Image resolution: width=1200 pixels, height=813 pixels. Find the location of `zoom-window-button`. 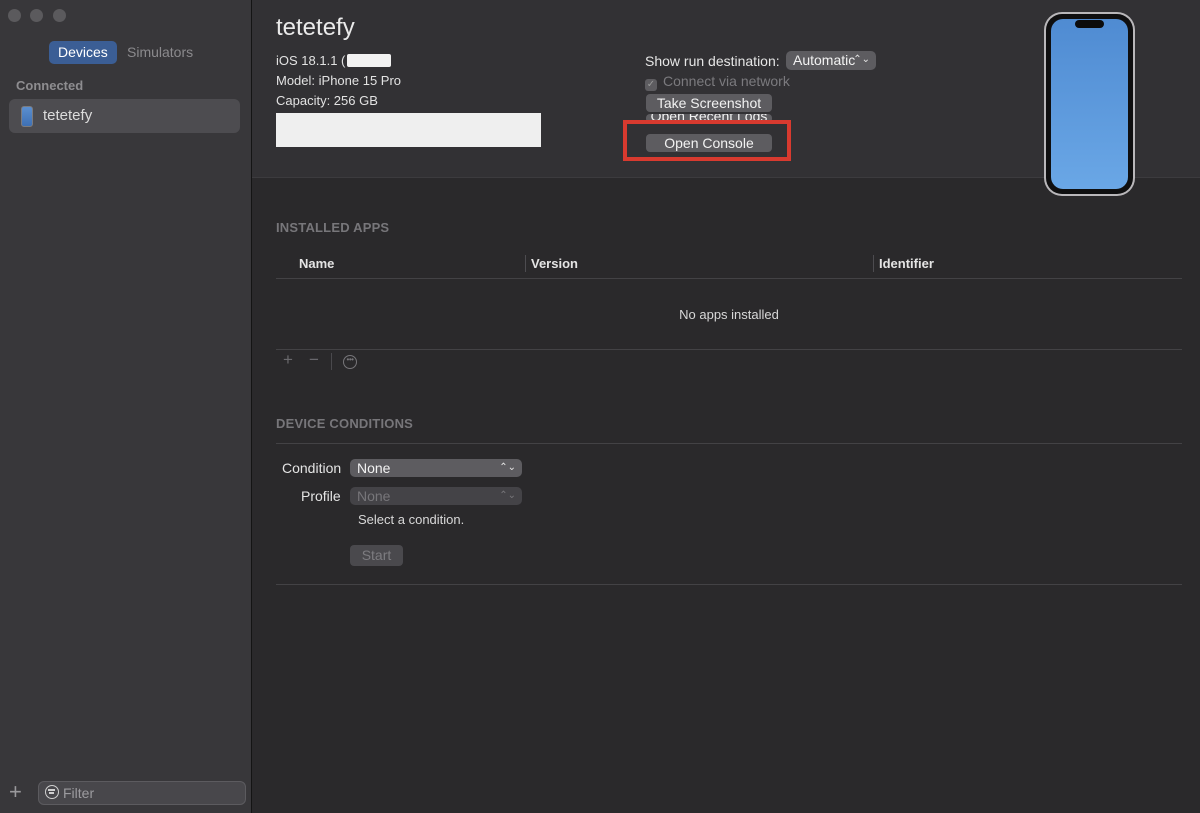

zoom-window-button is located at coordinates (59, 15).